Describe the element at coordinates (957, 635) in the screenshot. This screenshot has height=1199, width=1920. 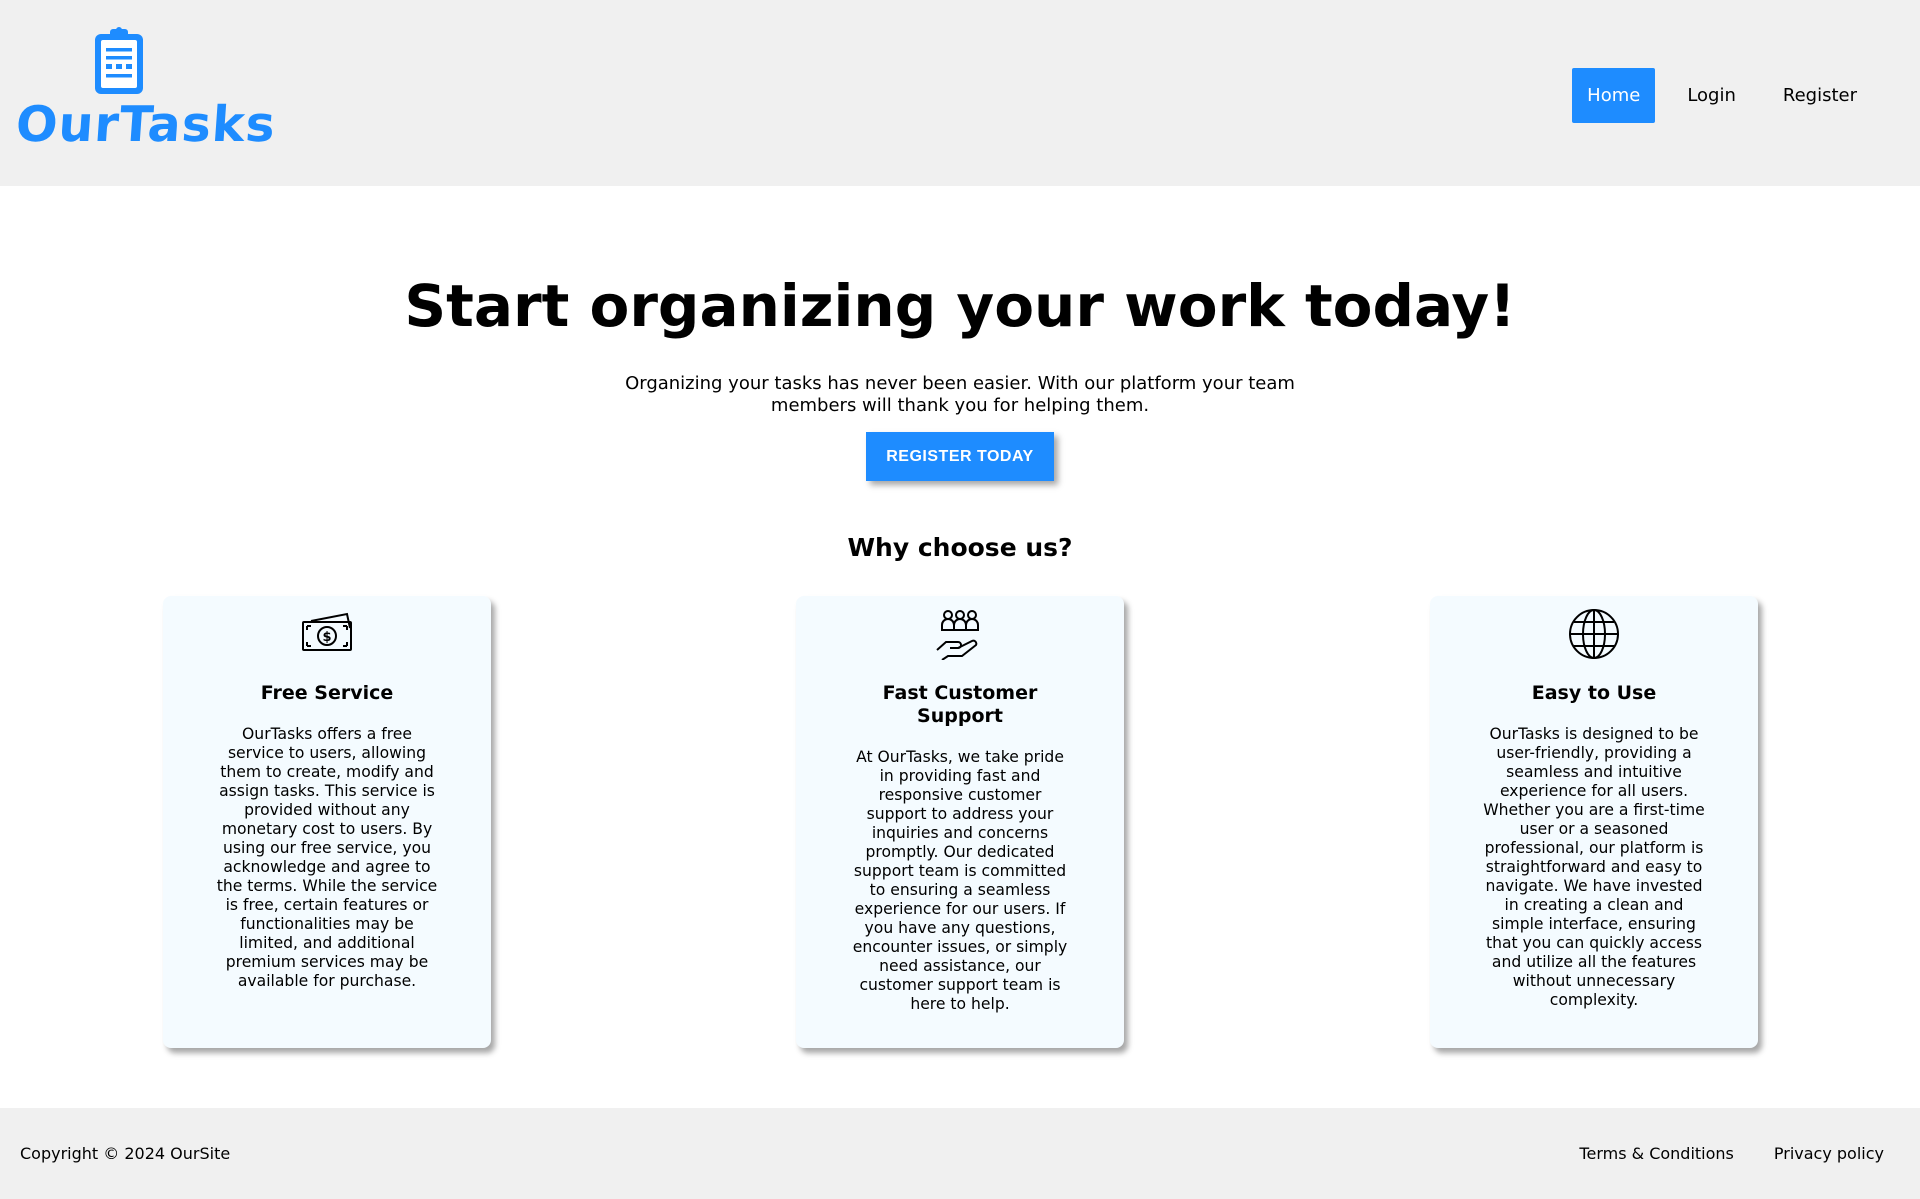
I see `support-hand-icon` at that location.